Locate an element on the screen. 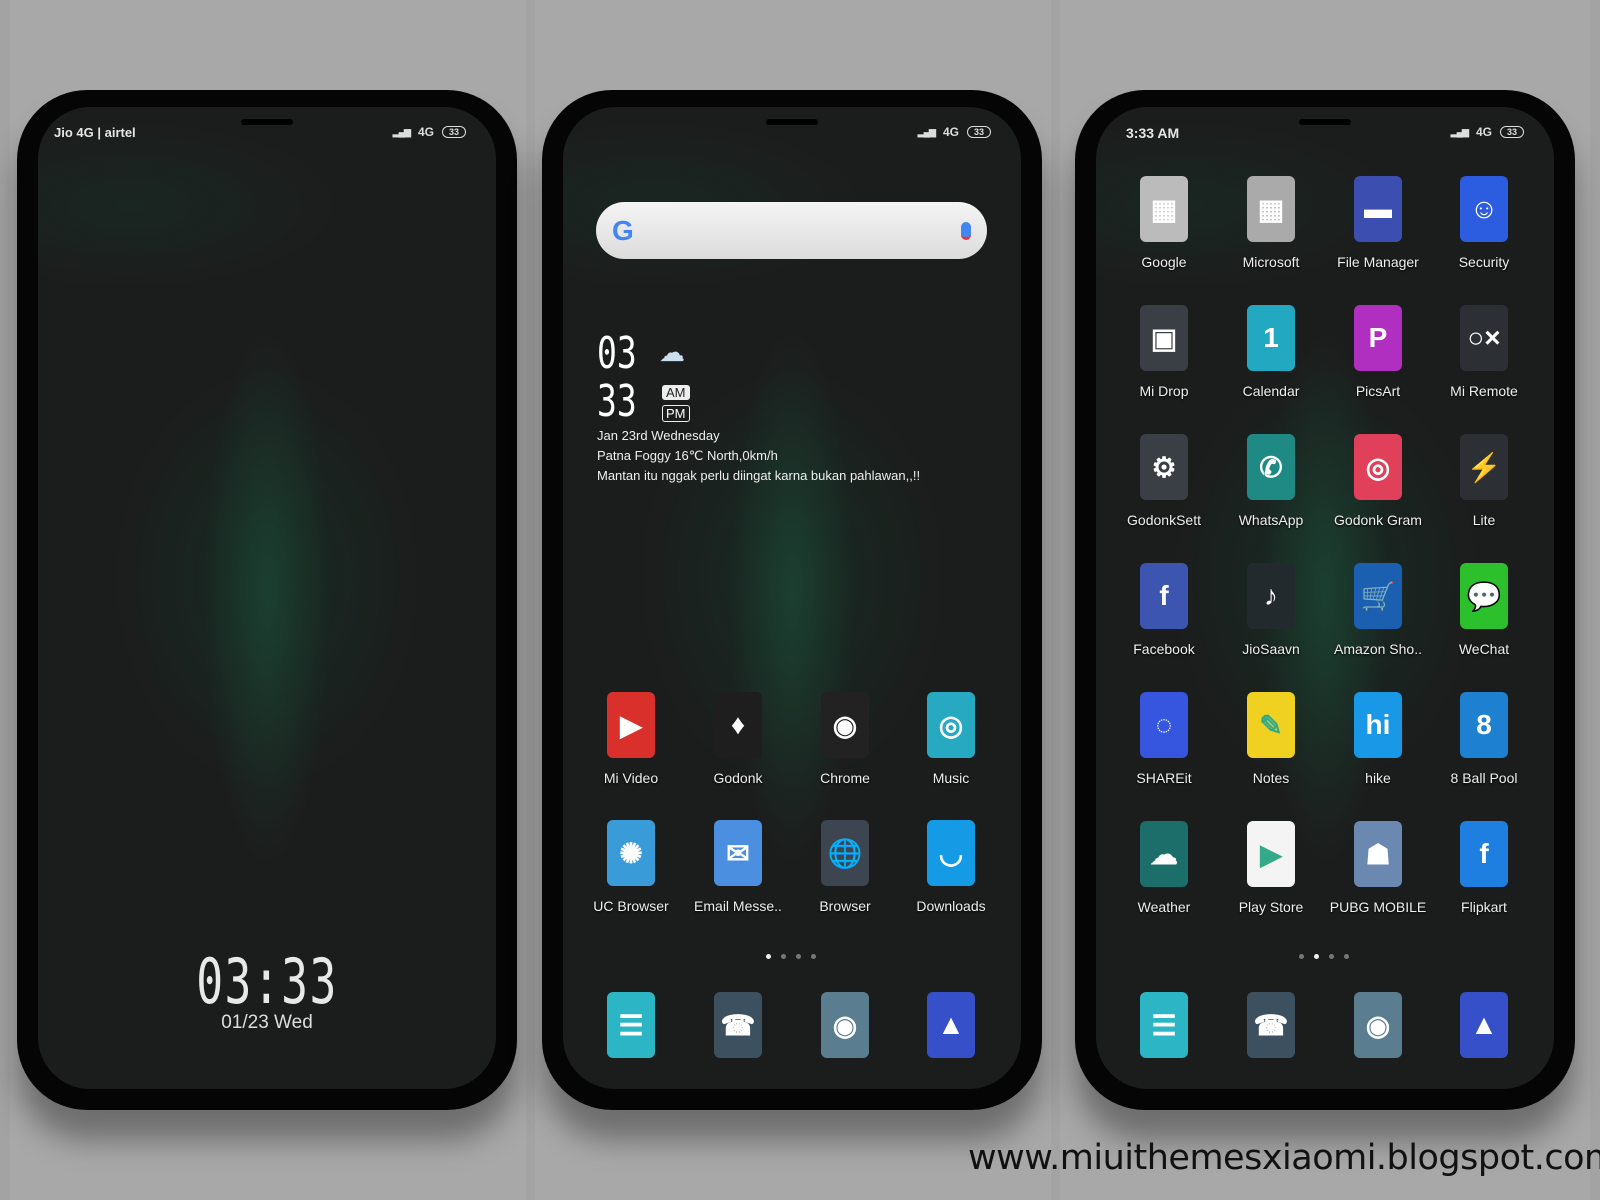 The height and width of the screenshot is (1200, 1600). app-downloads: ◡ Downloads is located at coordinates (951, 867).